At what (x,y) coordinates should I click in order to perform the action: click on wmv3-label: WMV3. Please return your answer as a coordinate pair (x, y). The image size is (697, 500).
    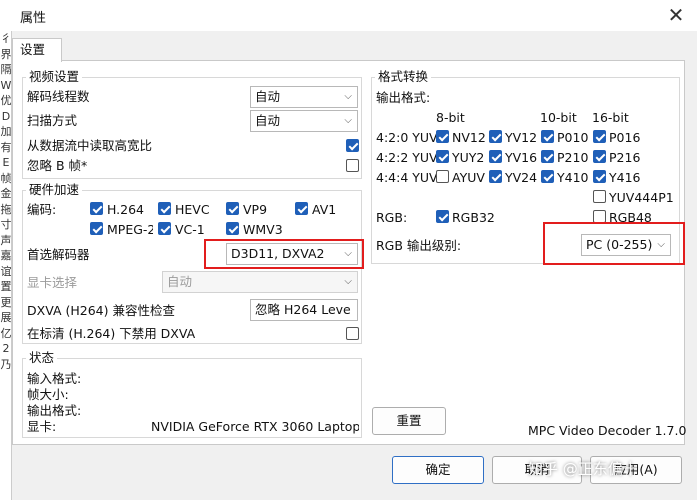
    Looking at the image, I should click on (263, 229).